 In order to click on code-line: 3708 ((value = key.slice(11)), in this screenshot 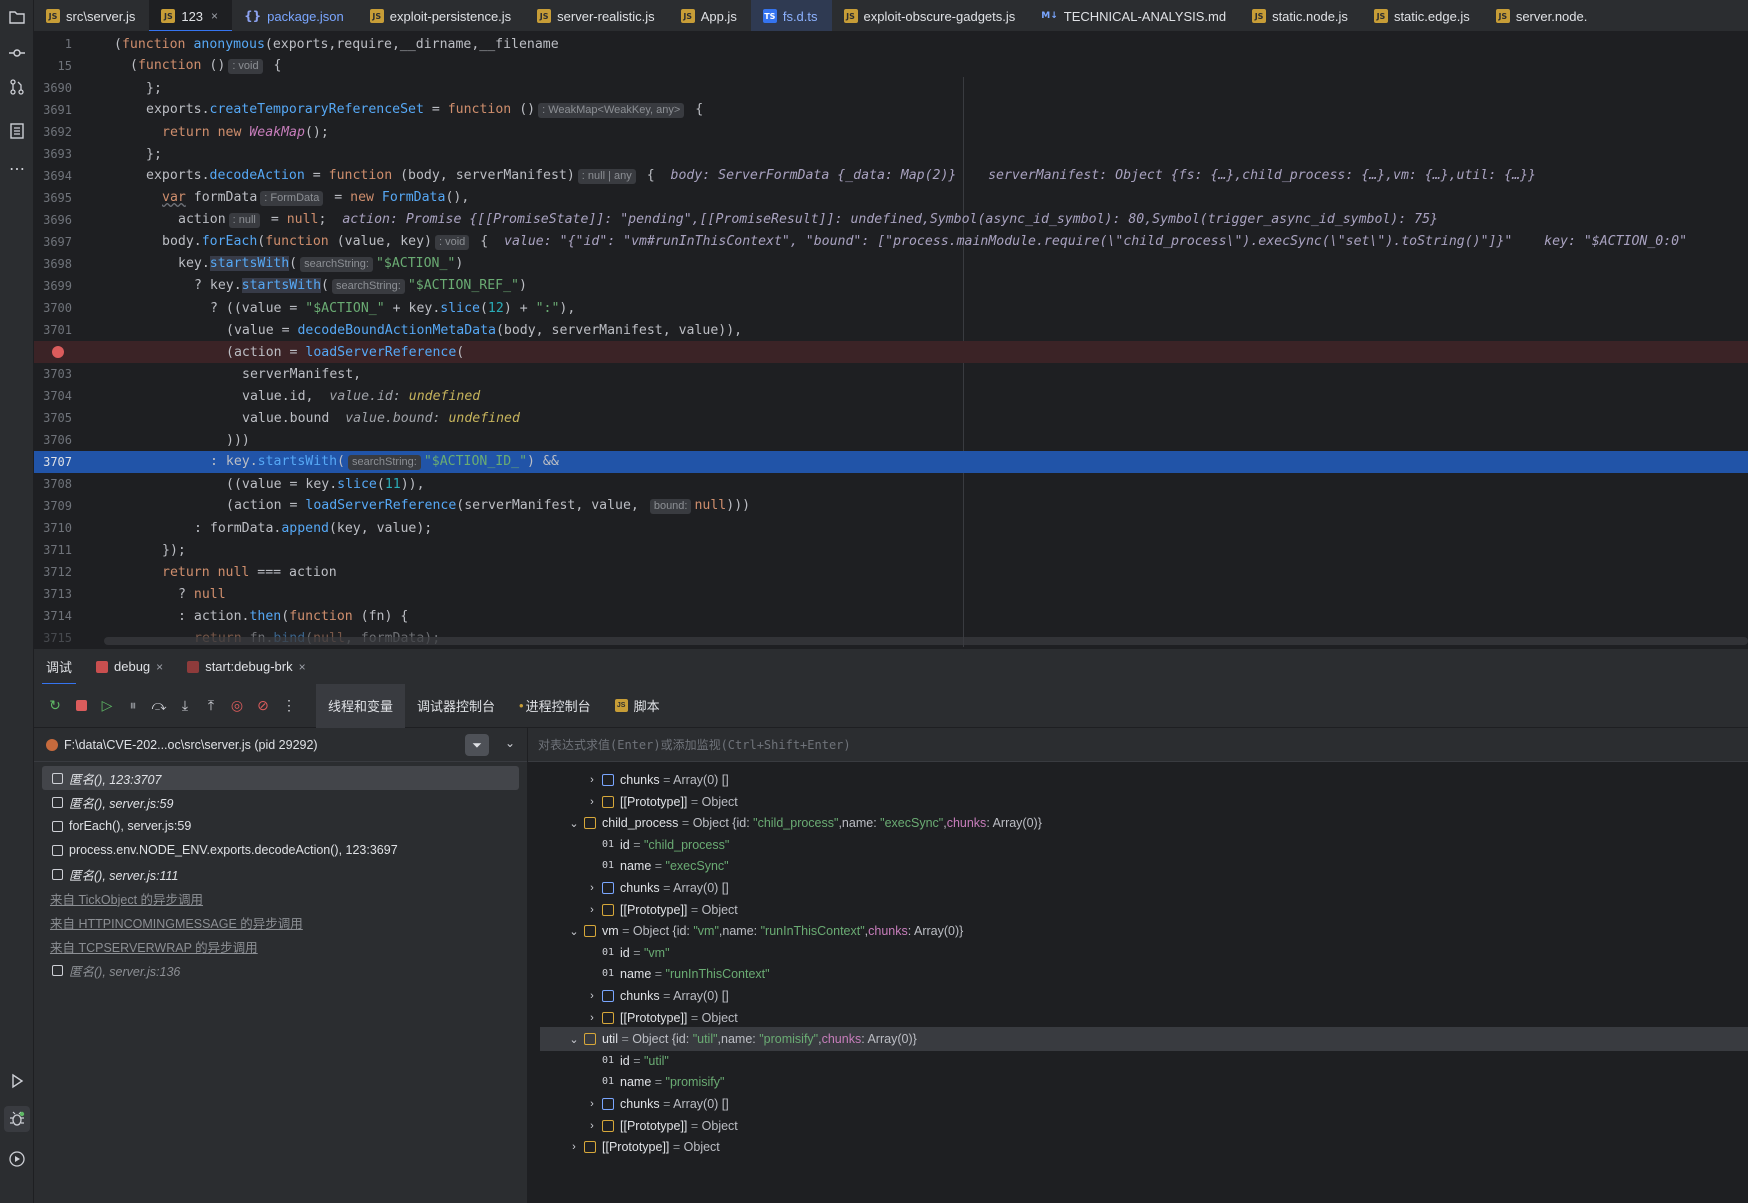, I will do `click(891, 484)`.